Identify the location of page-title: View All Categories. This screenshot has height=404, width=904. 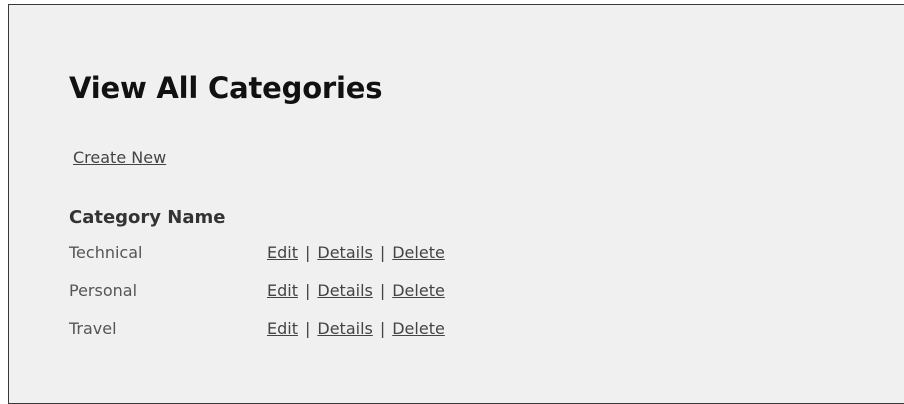
(226, 88).